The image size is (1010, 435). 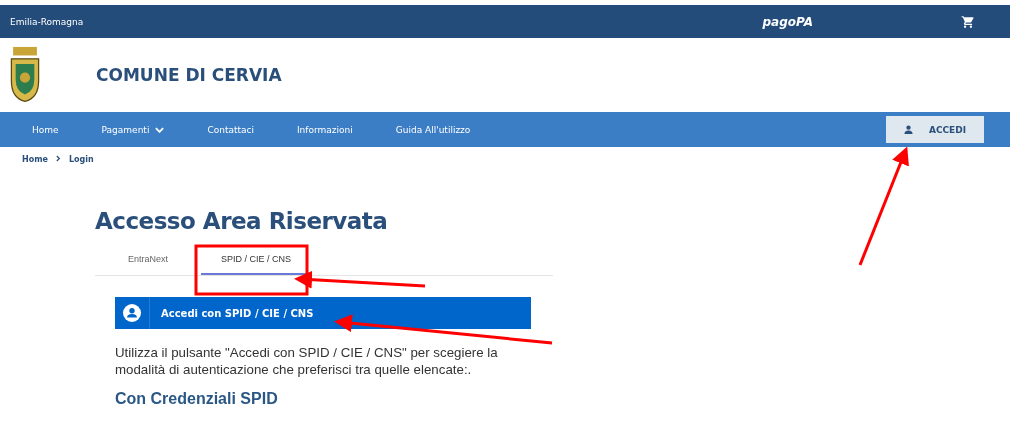 I want to click on login-button: ACCEDI, so click(x=935, y=129).